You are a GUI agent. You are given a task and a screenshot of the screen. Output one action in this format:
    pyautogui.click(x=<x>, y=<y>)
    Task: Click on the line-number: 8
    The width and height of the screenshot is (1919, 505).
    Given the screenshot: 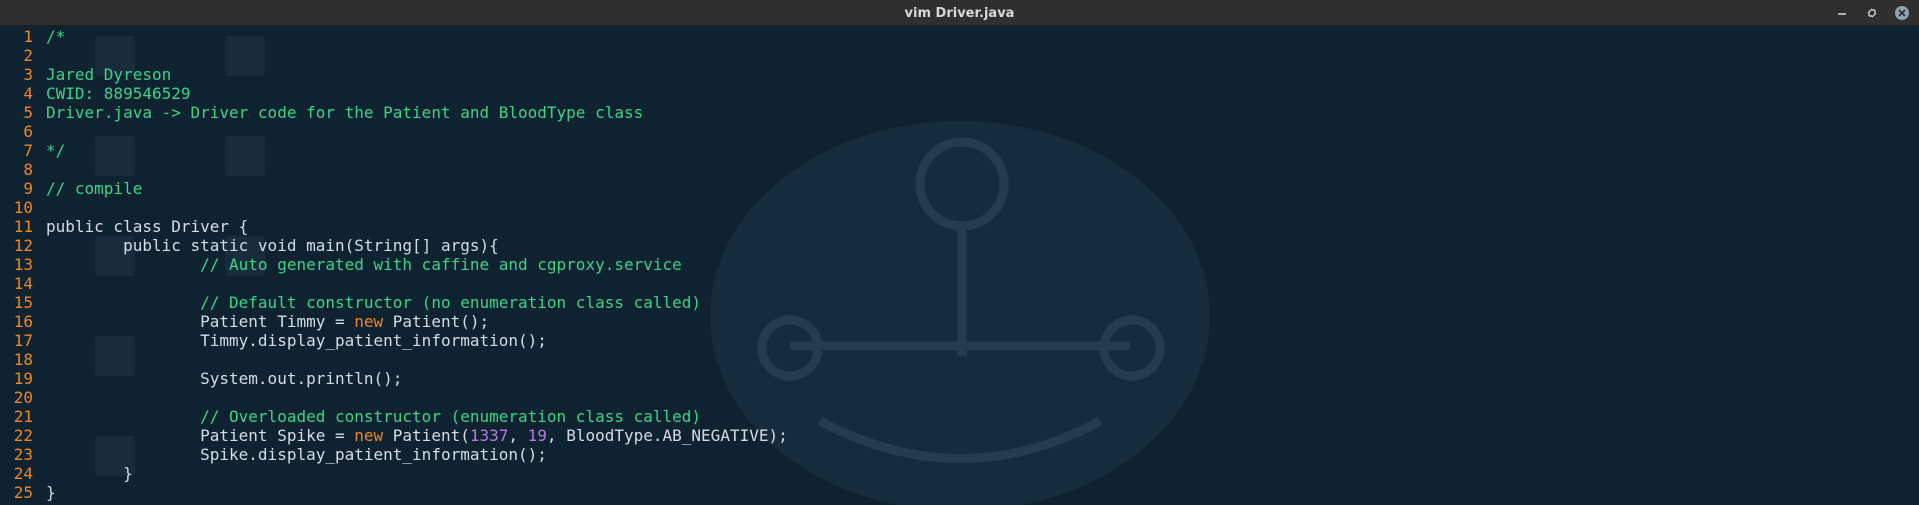 What is the action you would take?
    pyautogui.click(x=28, y=169)
    